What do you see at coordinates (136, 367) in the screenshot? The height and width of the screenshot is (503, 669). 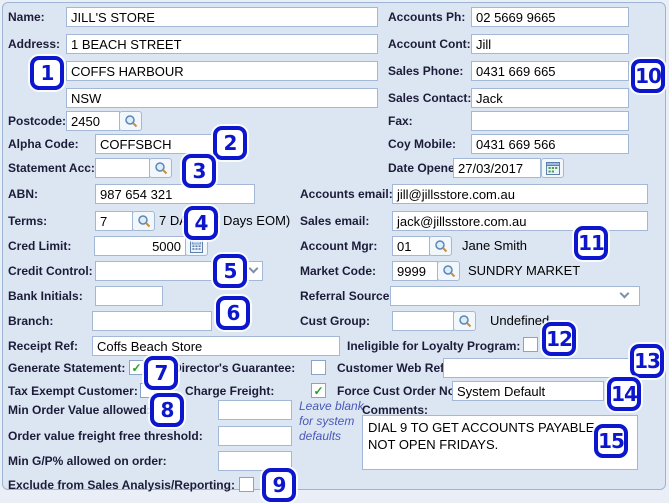 I see `generate-statement-checkbox: ✓` at bounding box center [136, 367].